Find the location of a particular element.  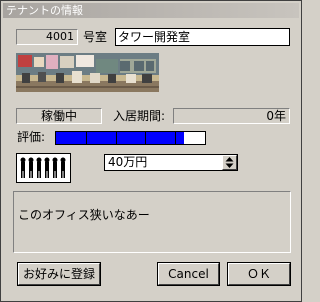

cancel-button: Cancel is located at coordinates (188, 274).